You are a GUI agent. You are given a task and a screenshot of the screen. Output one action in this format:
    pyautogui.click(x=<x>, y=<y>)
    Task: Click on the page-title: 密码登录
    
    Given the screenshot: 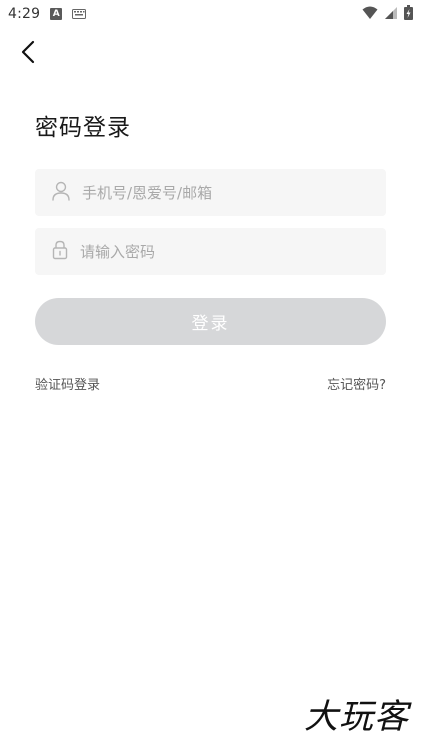 What is the action you would take?
    pyautogui.click(x=83, y=128)
    